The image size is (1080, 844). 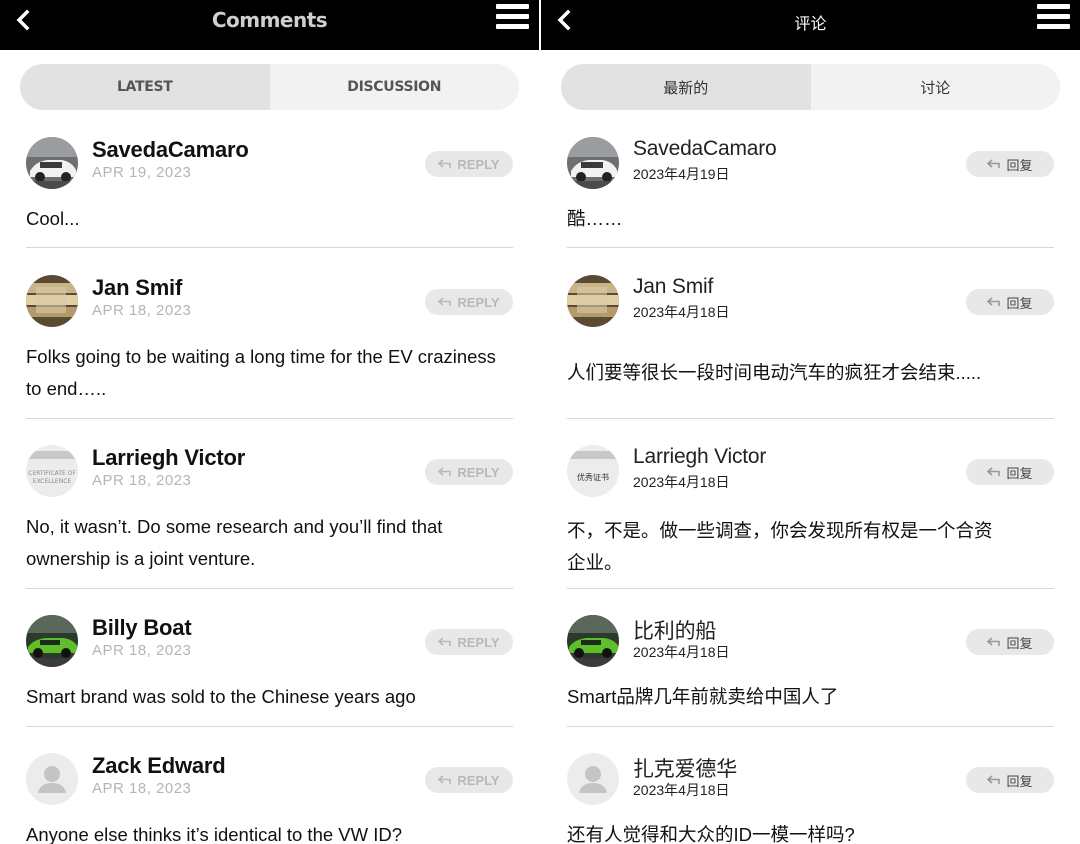 I want to click on page-title: 评论, so click(x=810, y=24).